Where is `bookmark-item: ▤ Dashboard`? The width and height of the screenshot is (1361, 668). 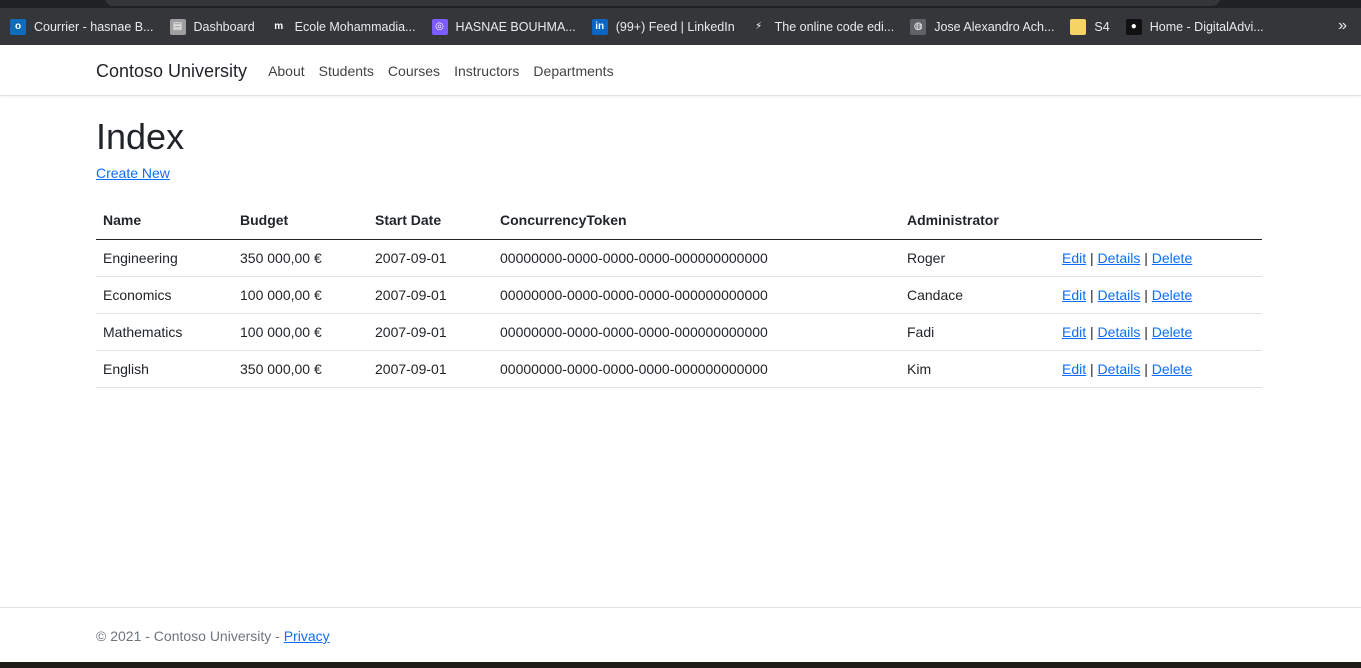
bookmark-item: ▤ Dashboard is located at coordinates (212, 26).